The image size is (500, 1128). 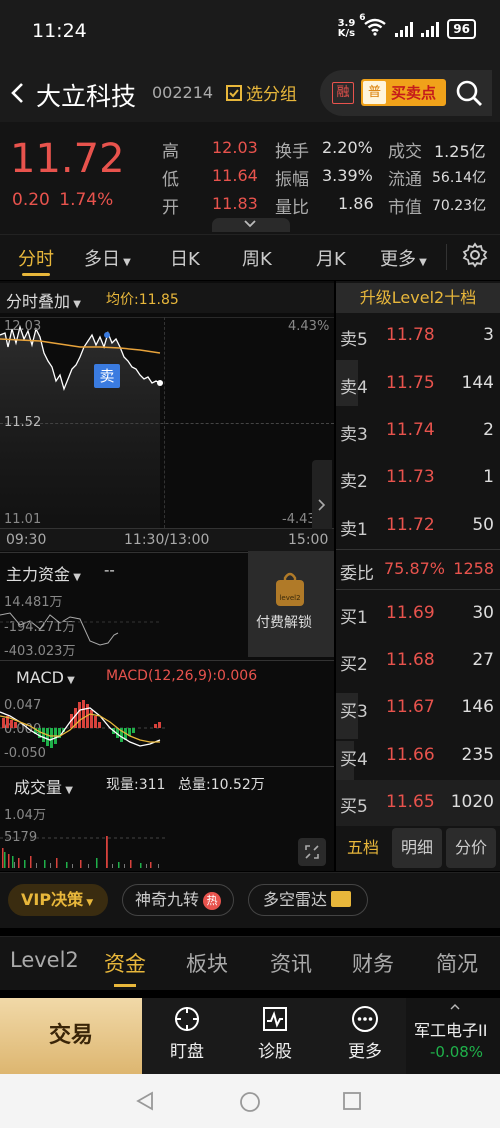 I want to click on buy-sell-points-button: 普 买卖点, so click(x=403, y=92).